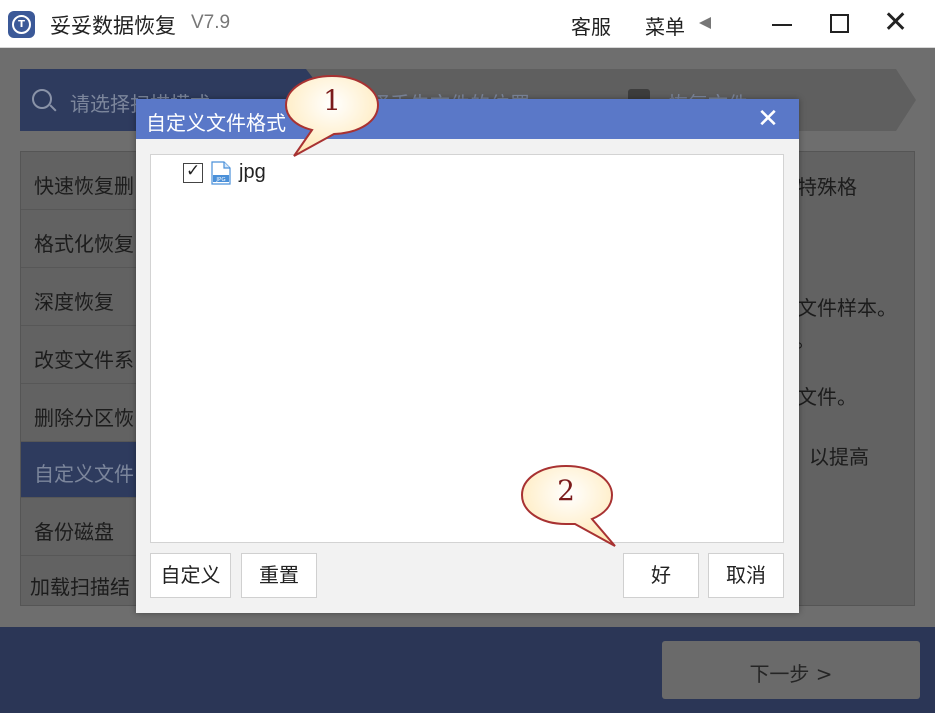  I want to click on ok-button: 好, so click(661, 575).